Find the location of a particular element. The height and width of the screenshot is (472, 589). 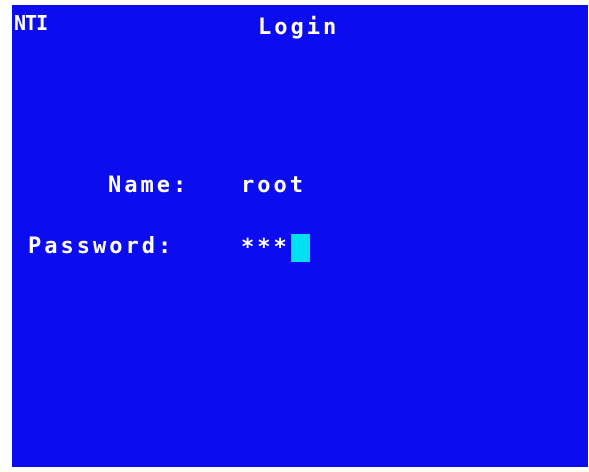

password-field: *** is located at coordinates (275, 248).